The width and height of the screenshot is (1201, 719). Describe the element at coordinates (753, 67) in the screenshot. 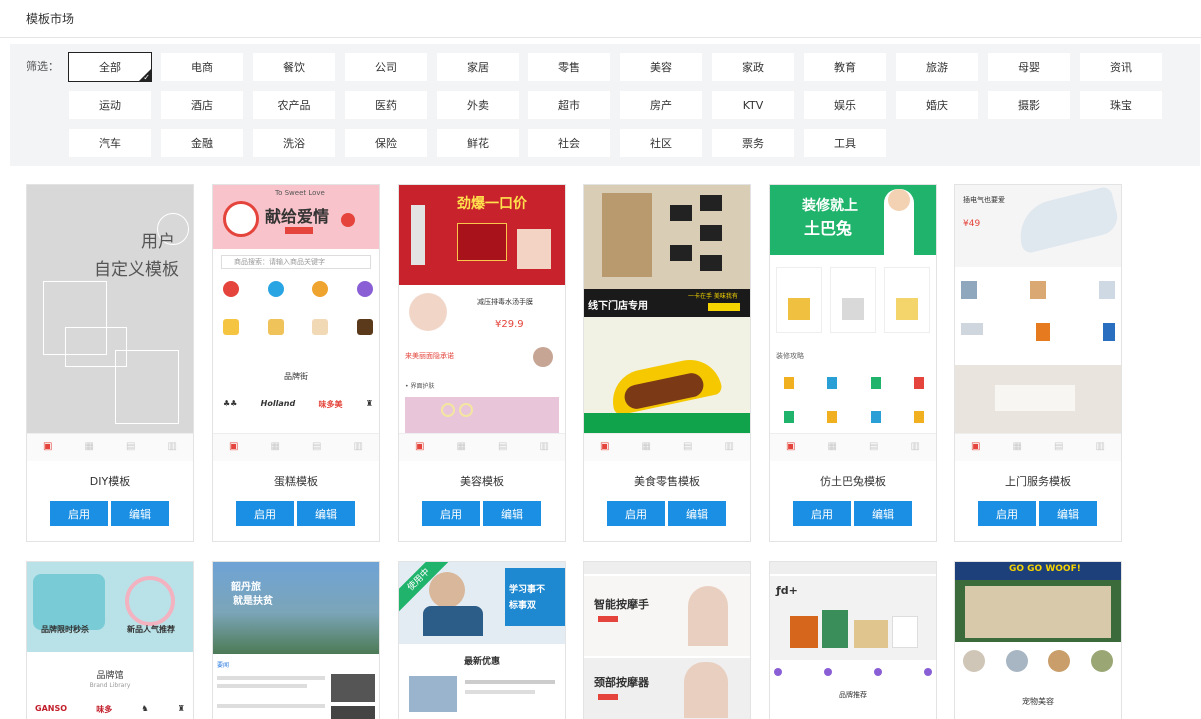

I see `filter-option: 家政` at that location.